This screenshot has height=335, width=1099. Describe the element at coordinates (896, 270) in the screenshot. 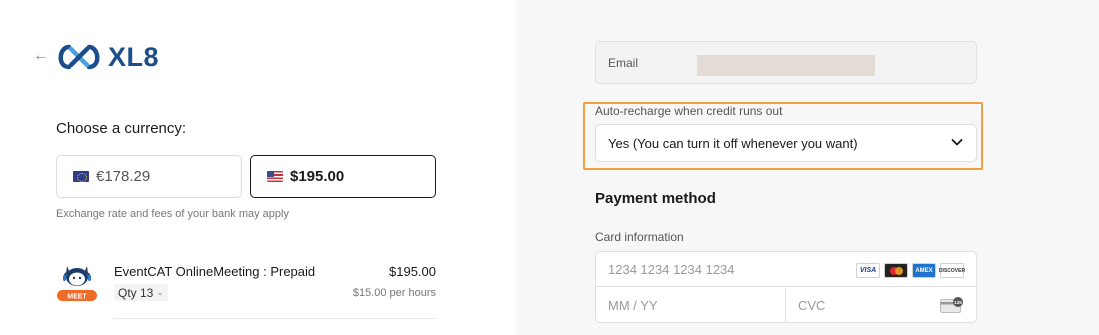

I see `mastercard-icon` at that location.